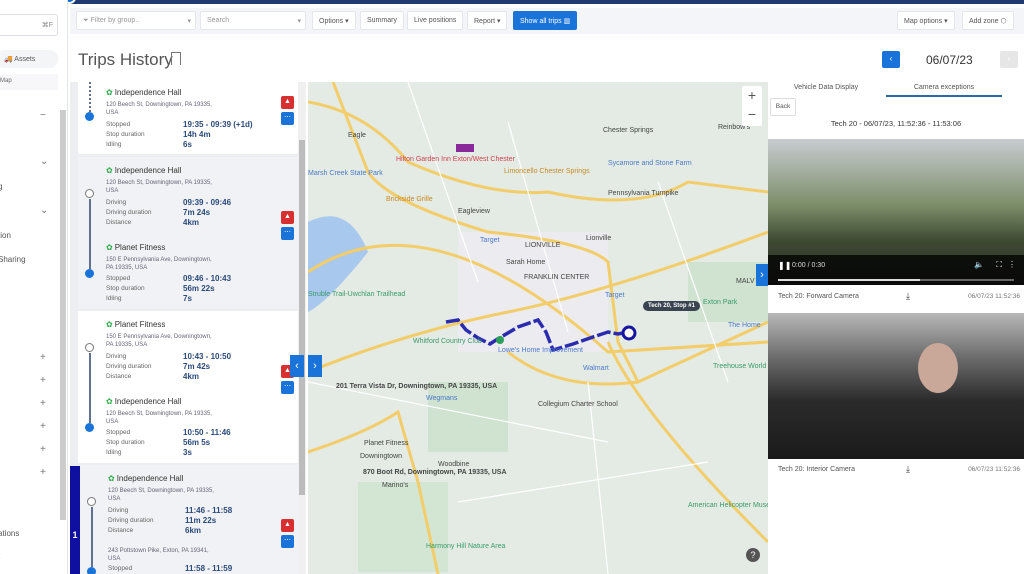  Describe the element at coordinates (197, 212) in the screenshot. I see `value: 7m 24s` at that location.